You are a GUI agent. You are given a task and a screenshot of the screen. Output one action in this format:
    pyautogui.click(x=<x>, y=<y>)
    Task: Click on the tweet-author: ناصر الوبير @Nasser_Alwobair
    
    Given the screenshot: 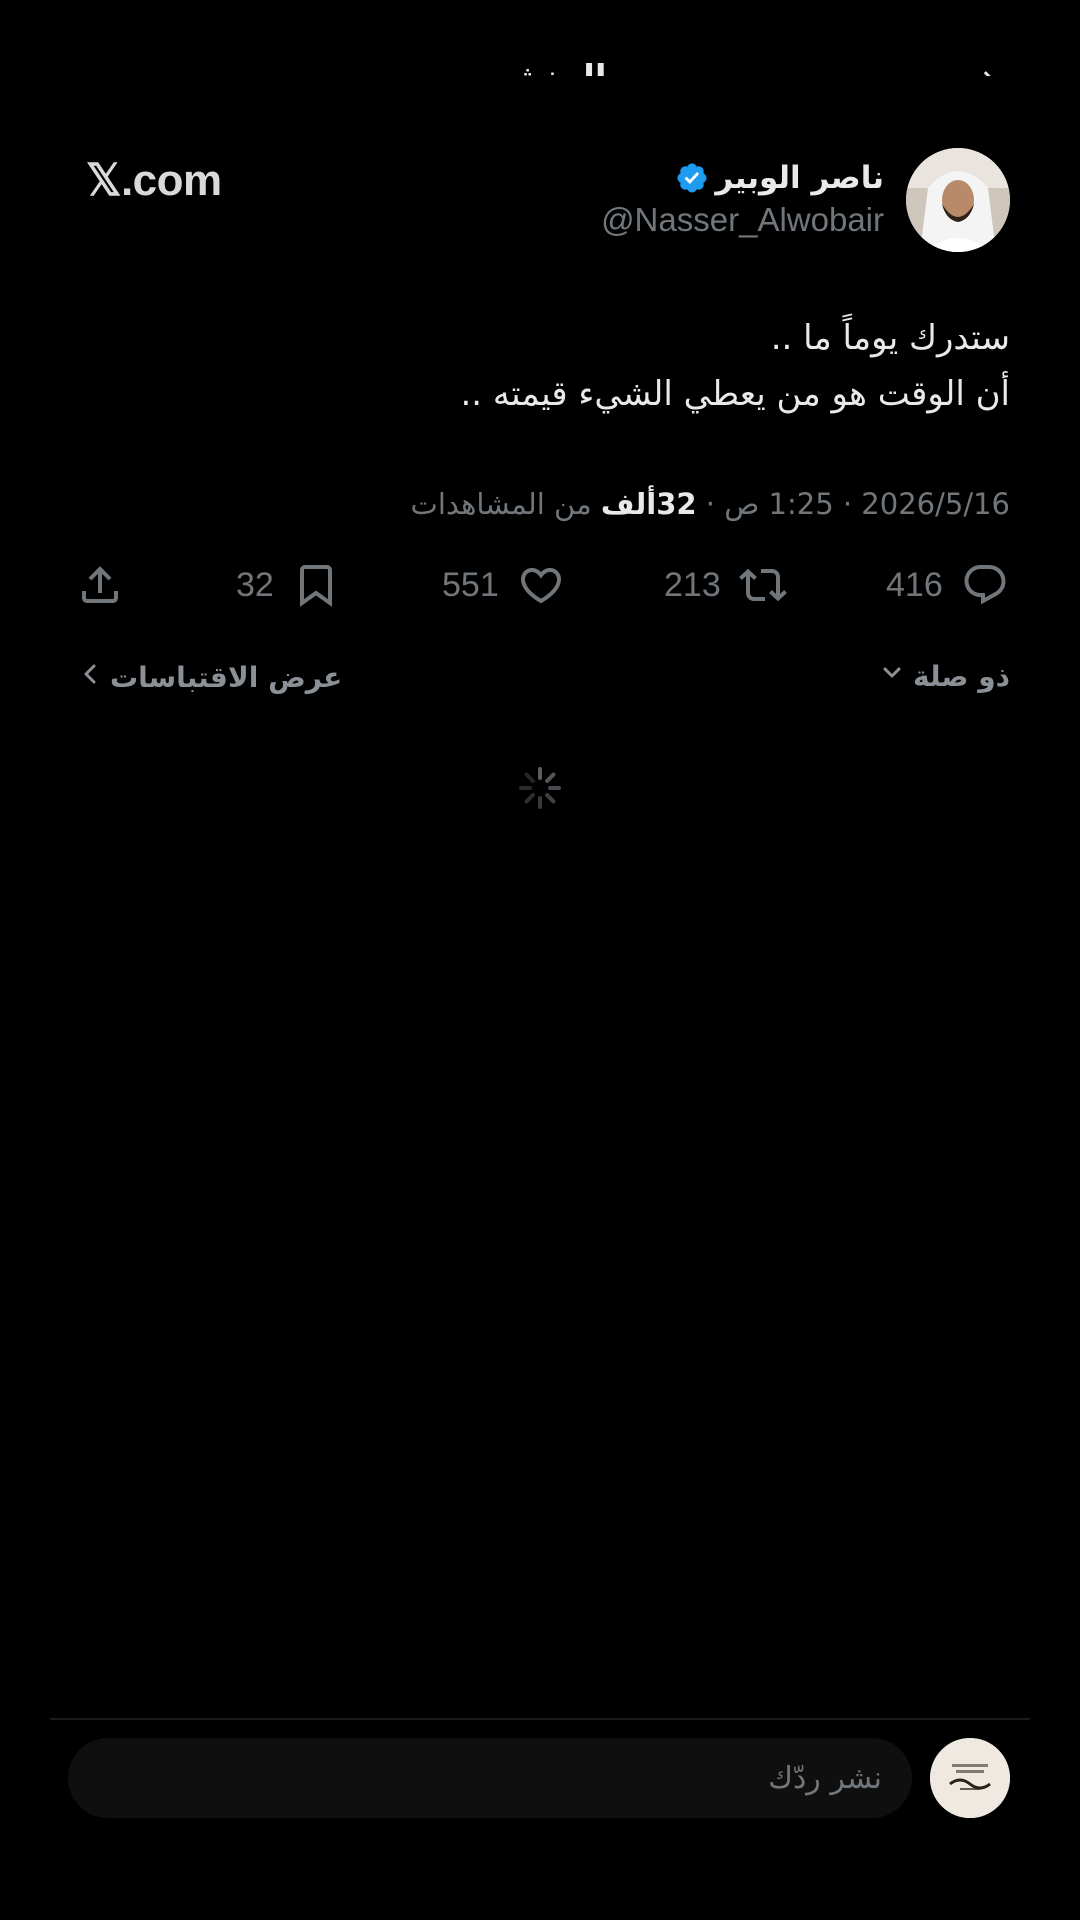 What is the action you would take?
    pyautogui.click(x=805, y=200)
    